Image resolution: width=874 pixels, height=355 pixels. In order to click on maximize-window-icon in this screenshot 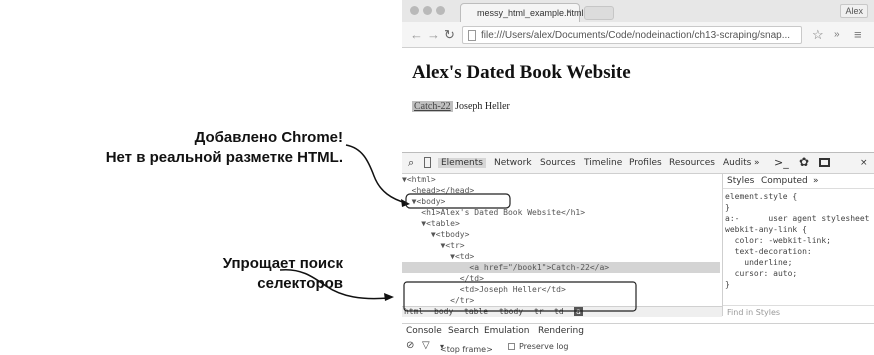, I will do `click(440, 10)`.